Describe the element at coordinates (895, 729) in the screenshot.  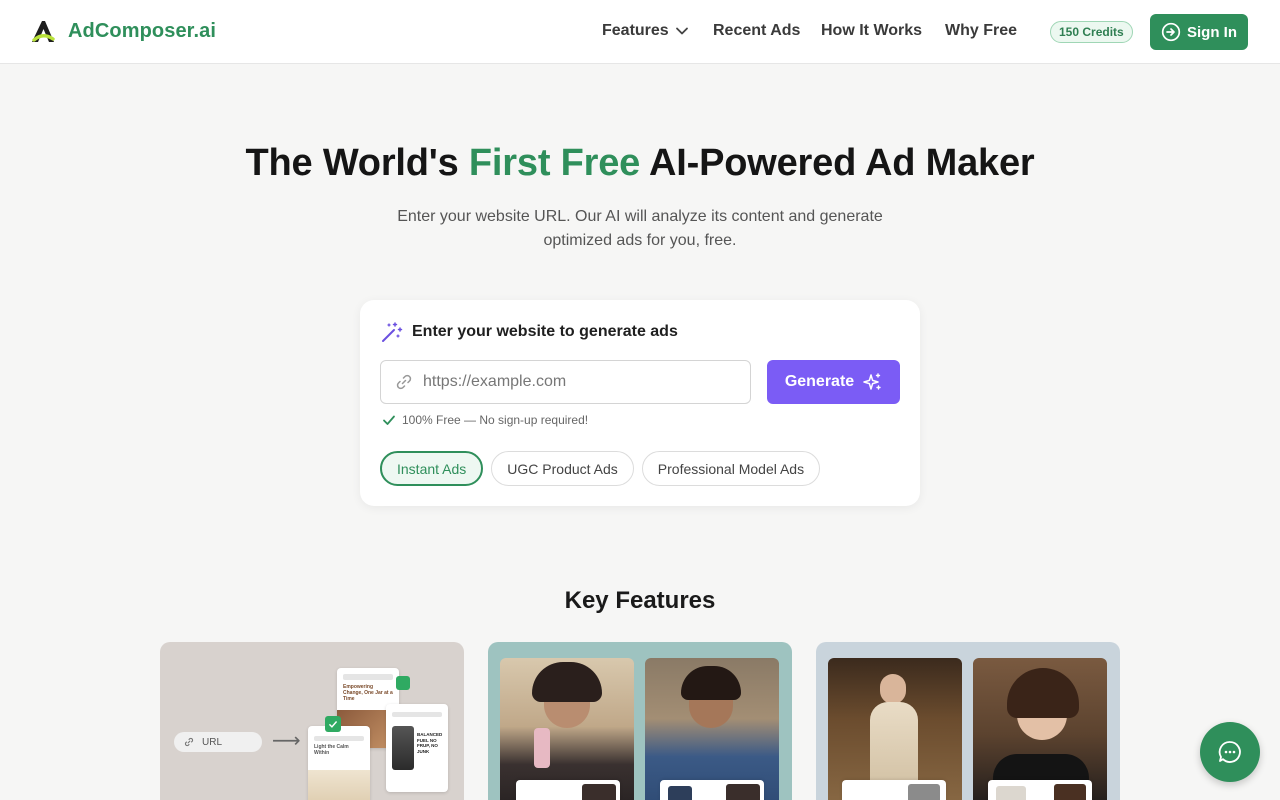
I see `model-photo-gown` at that location.